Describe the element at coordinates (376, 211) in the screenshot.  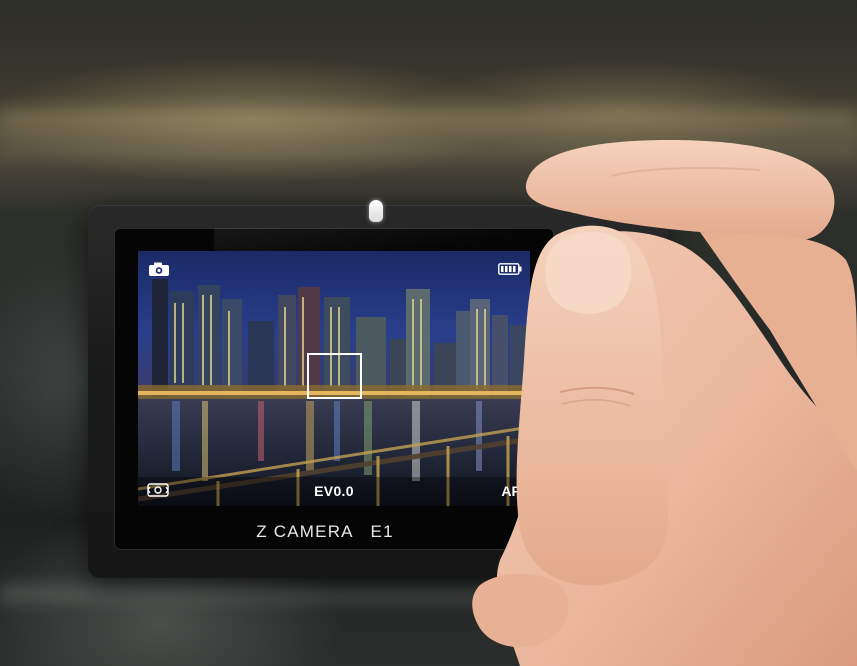
I see `shutter-indicator` at that location.